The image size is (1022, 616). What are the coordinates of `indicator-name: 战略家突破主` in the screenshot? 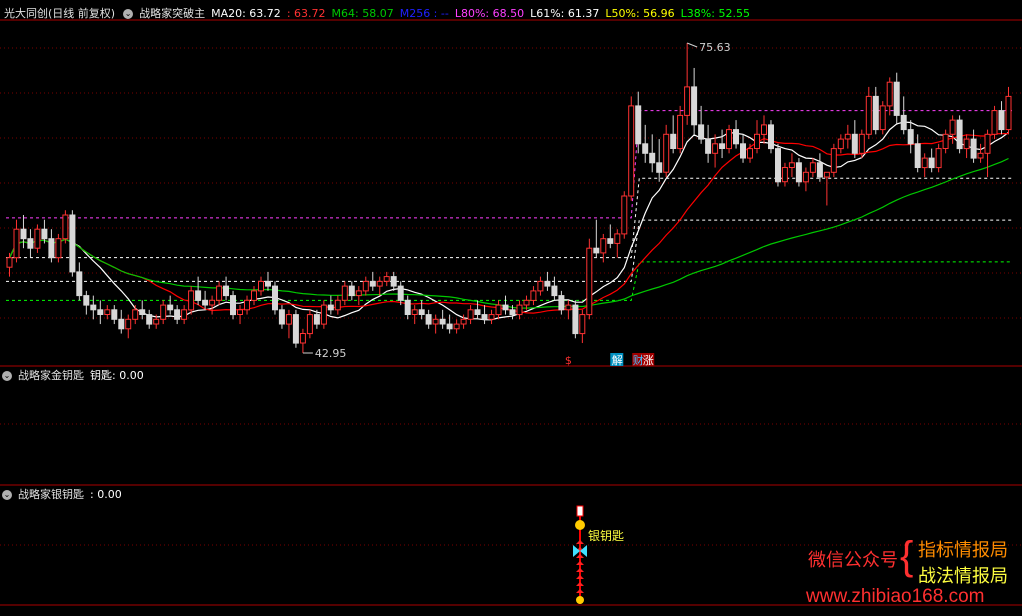 It's located at (172, 14).